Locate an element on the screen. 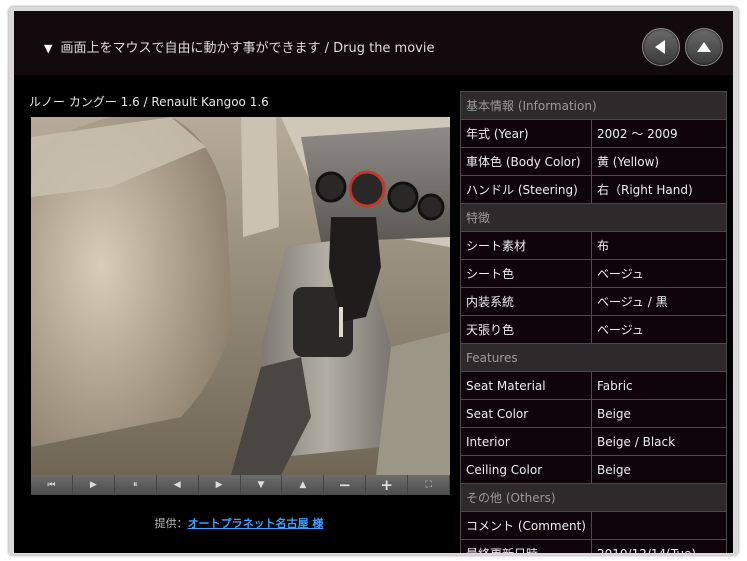 The image size is (747, 561). section-features-en: Features is located at coordinates (593, 357).